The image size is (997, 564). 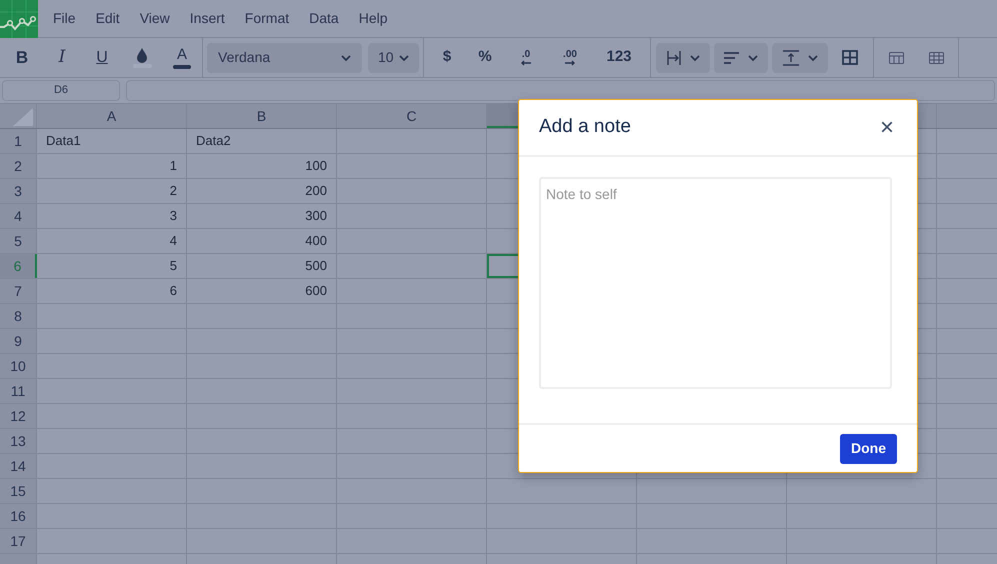 I want to click on menu-item: Data, so click(x=324, y=18).